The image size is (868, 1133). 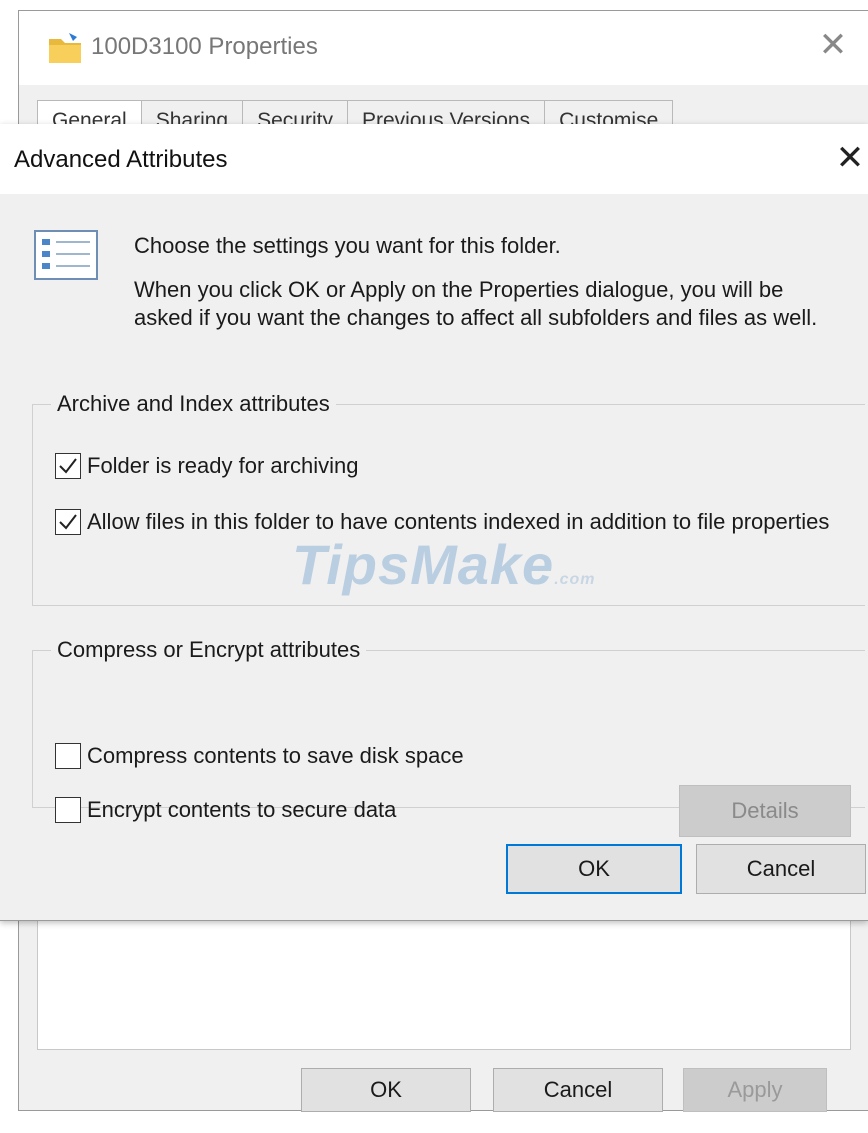 I want to click on encrypt-label: Encrypt contents to secure data, so click(x=242, y=809).